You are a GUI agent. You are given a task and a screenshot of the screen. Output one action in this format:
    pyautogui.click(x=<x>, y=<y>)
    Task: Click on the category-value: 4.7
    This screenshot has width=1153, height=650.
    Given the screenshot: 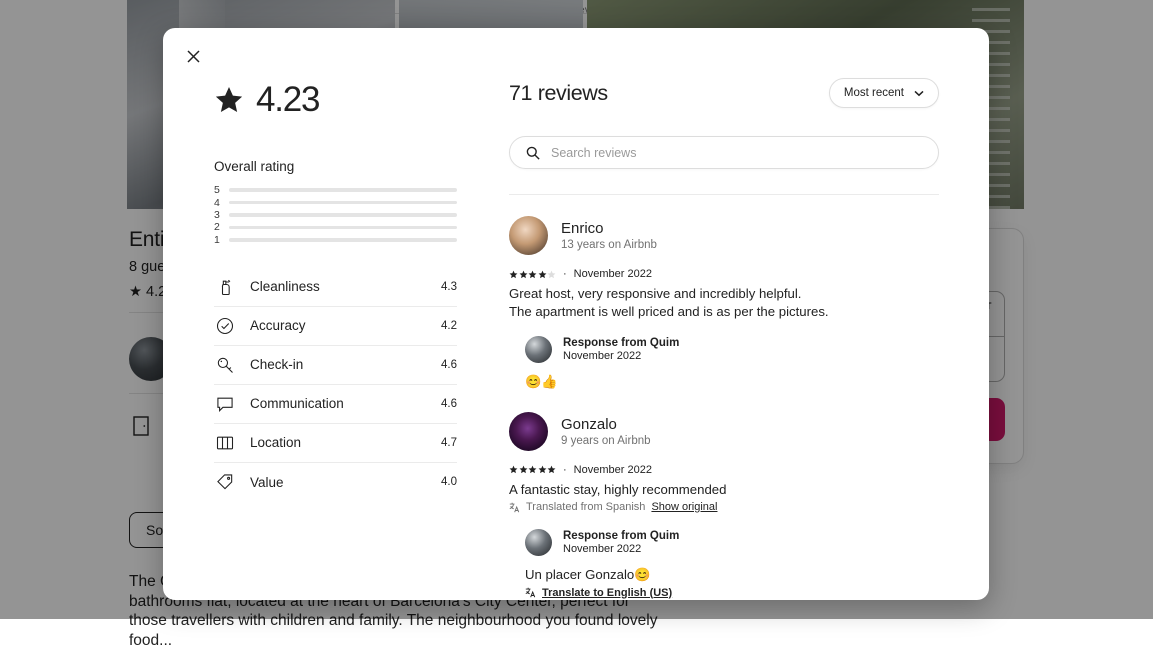 What is the action you would take?
    pyautogui.click(x=449, y=443)
    